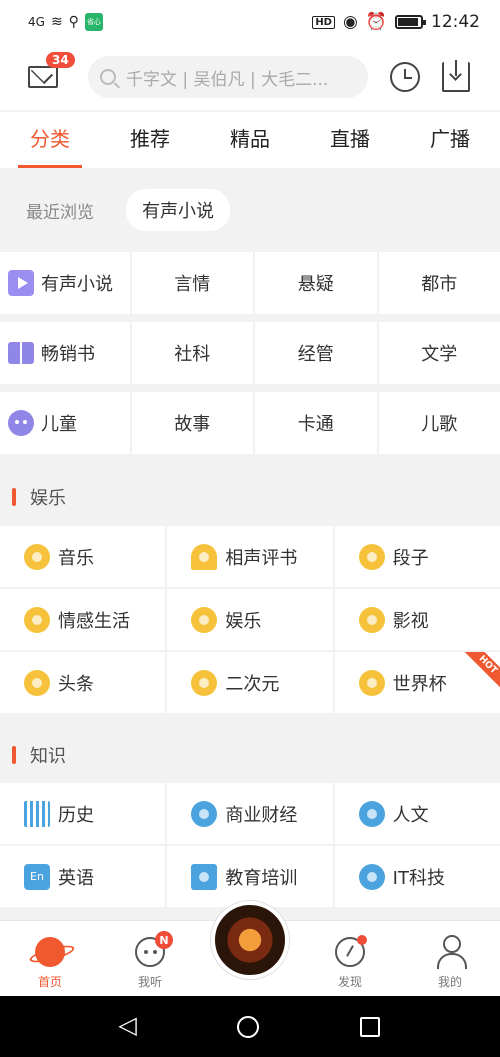 This screenshot has height=1057, width=500. I want to click on headphone-face-icon: N, so click(154, 949).